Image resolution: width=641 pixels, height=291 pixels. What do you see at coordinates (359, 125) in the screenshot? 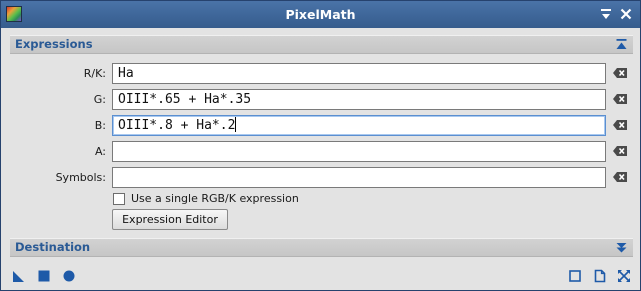
I see `b-expression-input: OIII*.8 + Ha*.2` at bounding box center [359, 125].